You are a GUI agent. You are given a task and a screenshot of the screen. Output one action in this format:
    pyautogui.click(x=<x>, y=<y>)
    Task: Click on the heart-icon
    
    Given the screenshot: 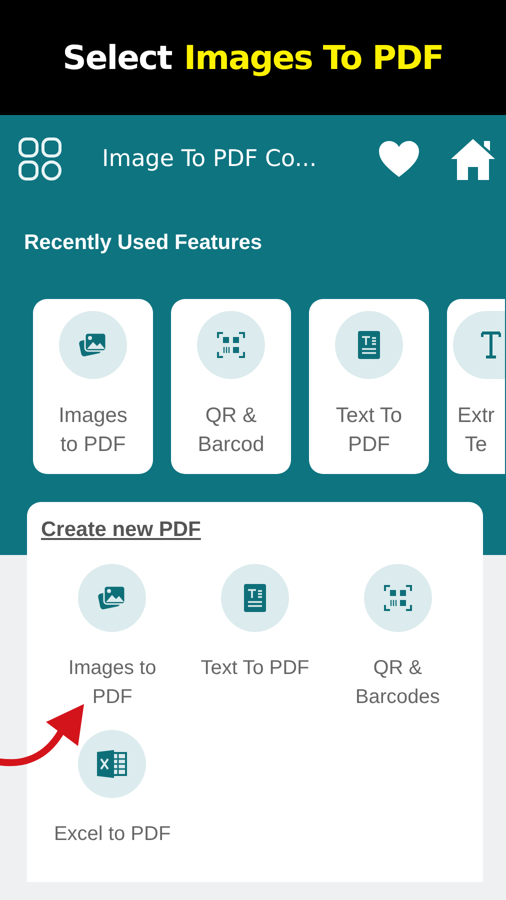 What is the action you would take?
    pyautogui.click(x=399, y=159)
    